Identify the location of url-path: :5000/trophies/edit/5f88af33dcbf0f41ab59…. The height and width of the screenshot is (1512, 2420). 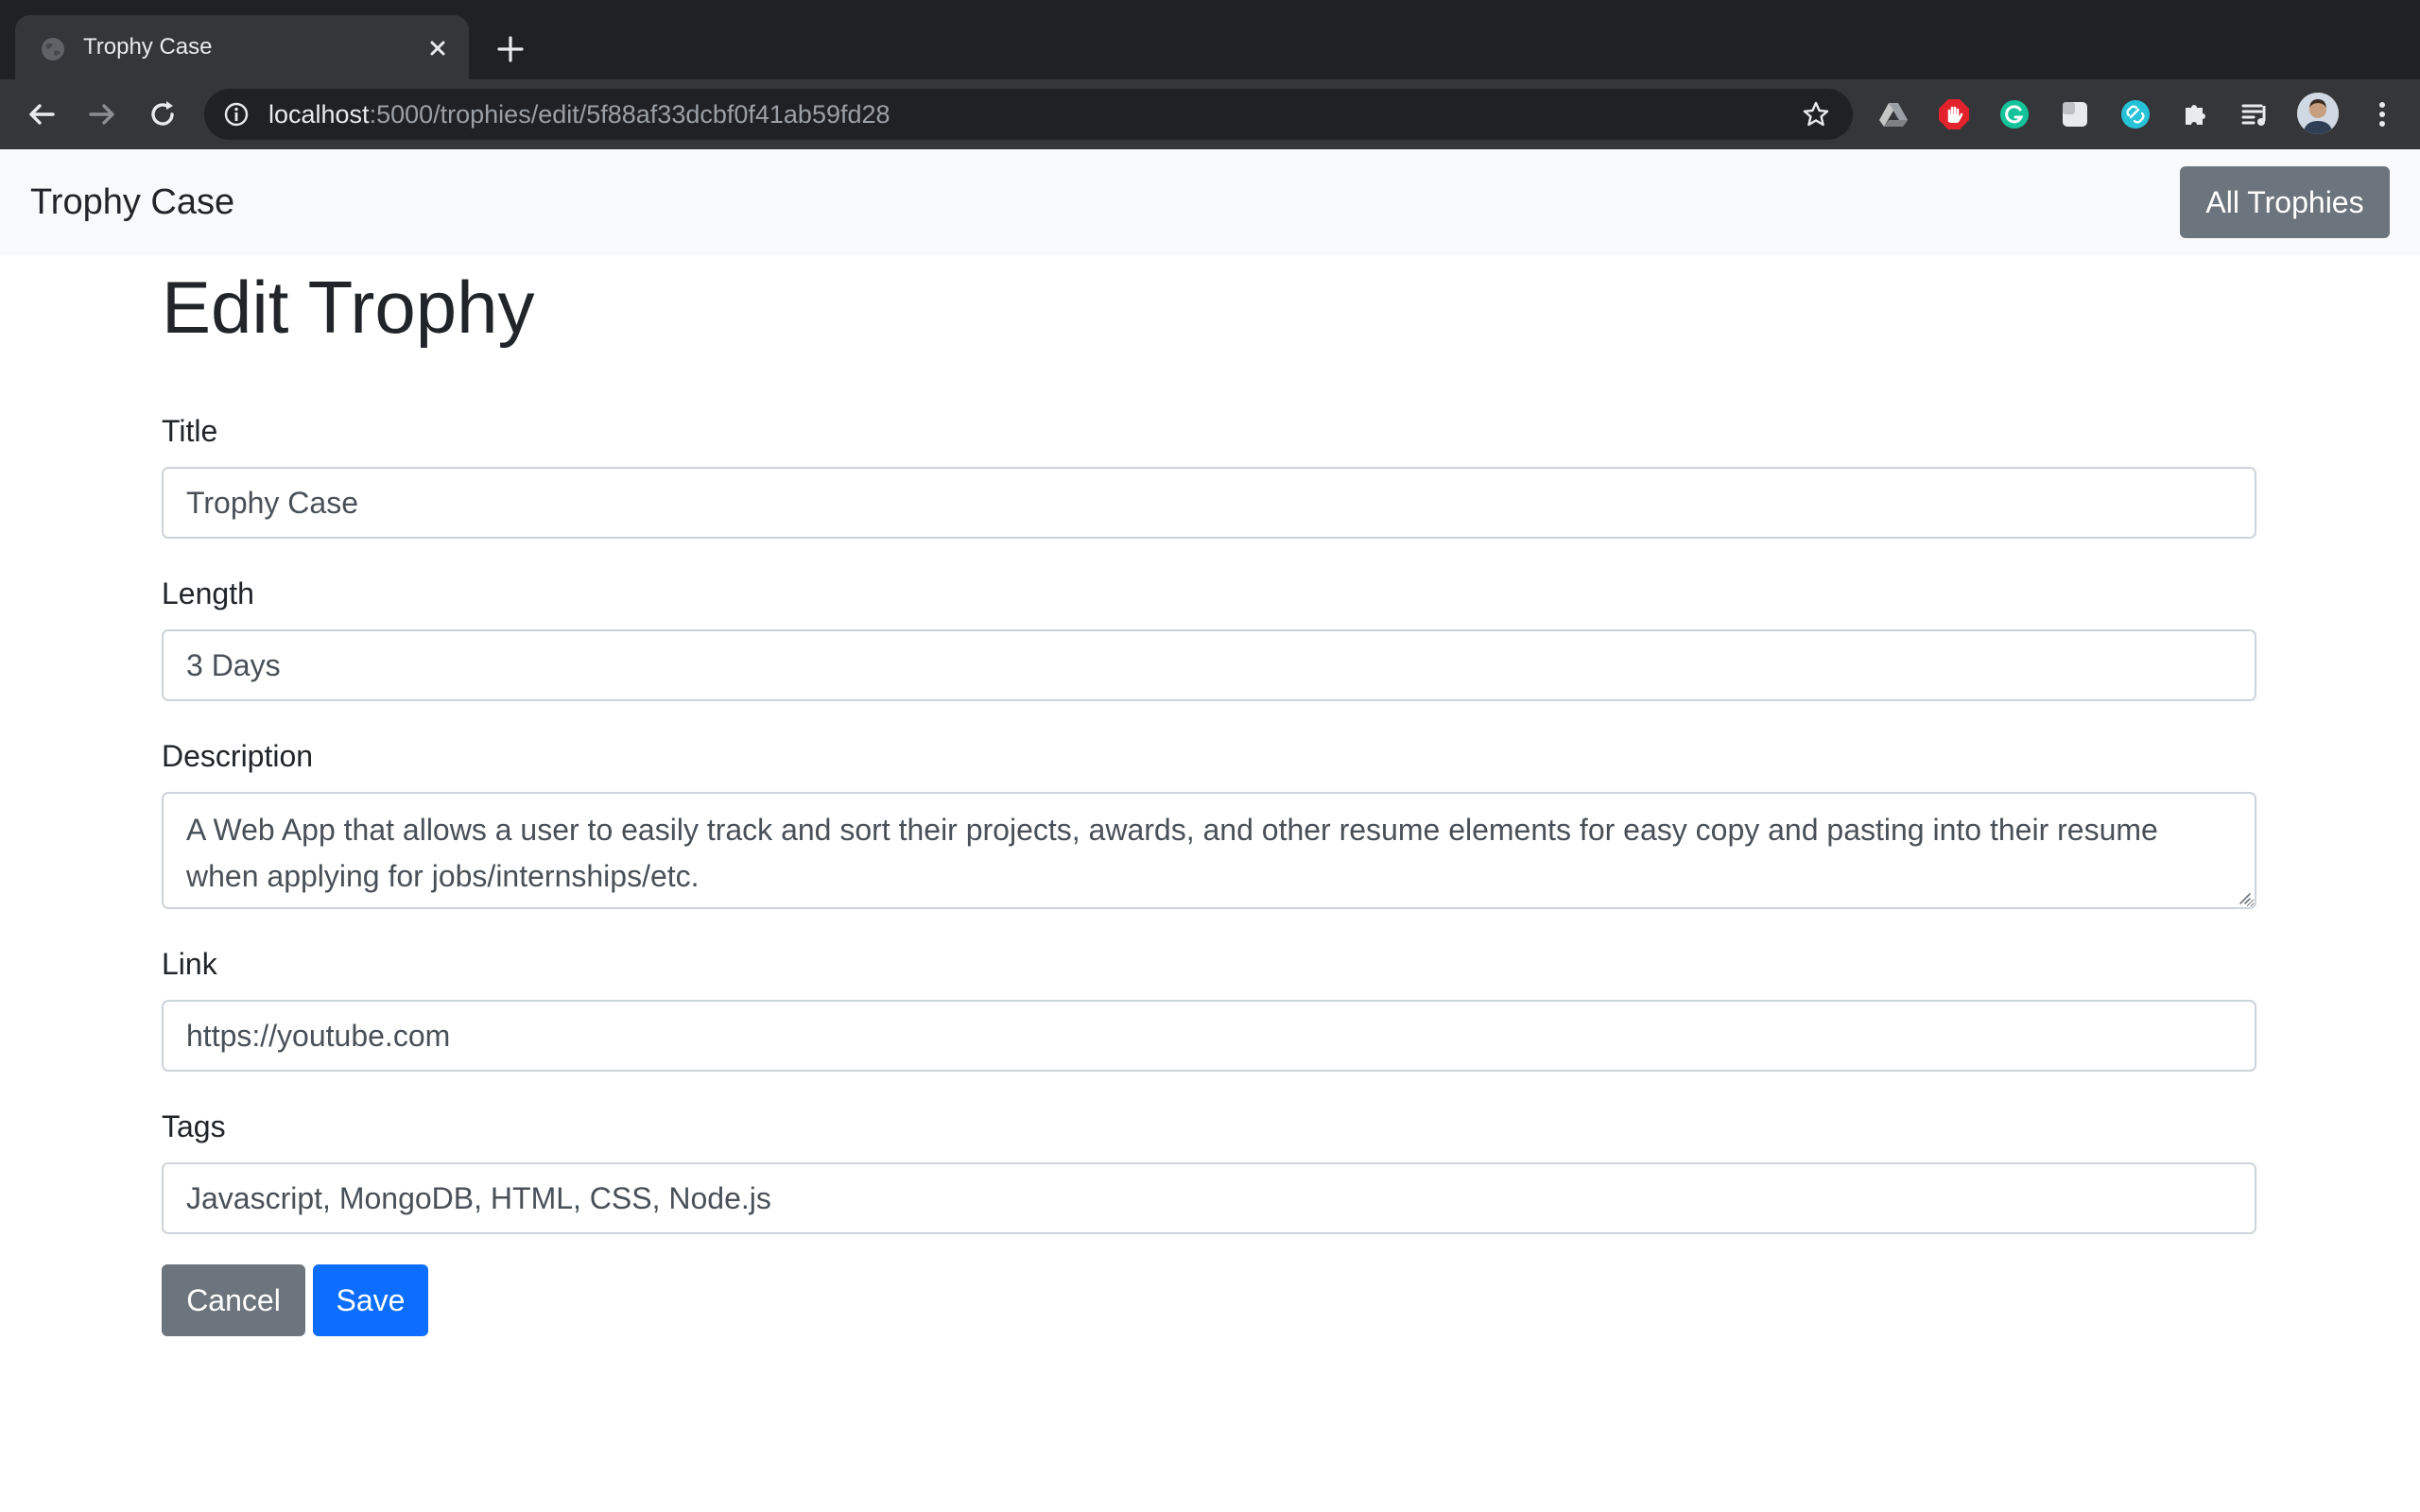
(629, 114).